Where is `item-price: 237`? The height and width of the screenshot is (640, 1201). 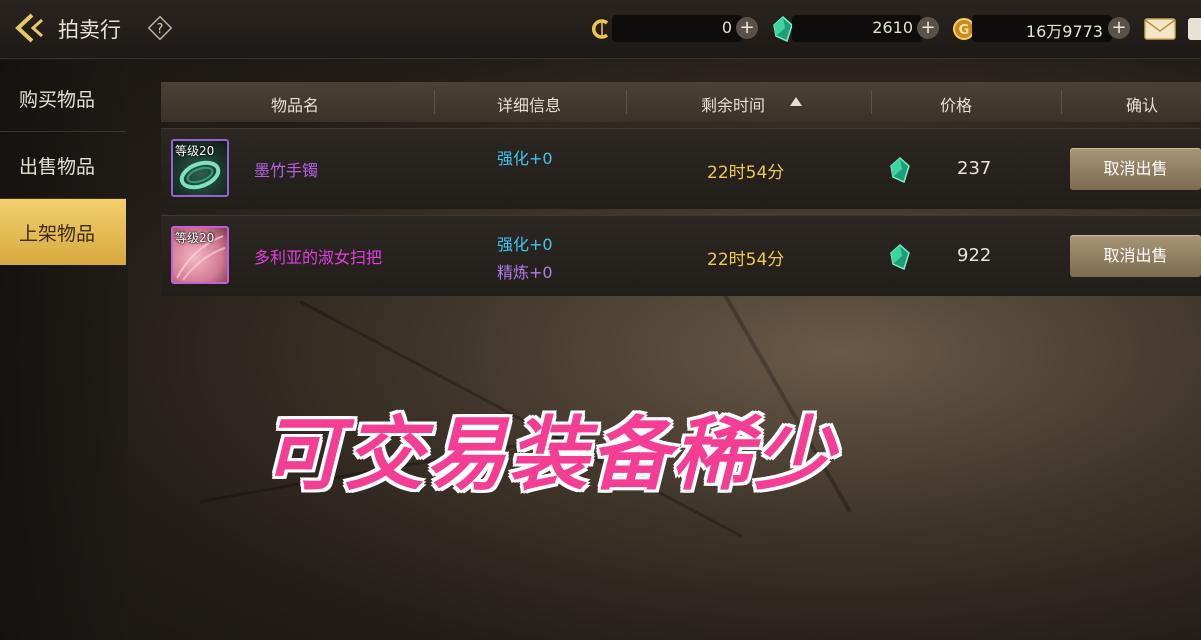 item-price: 237 is located at coordinates (974, 168).